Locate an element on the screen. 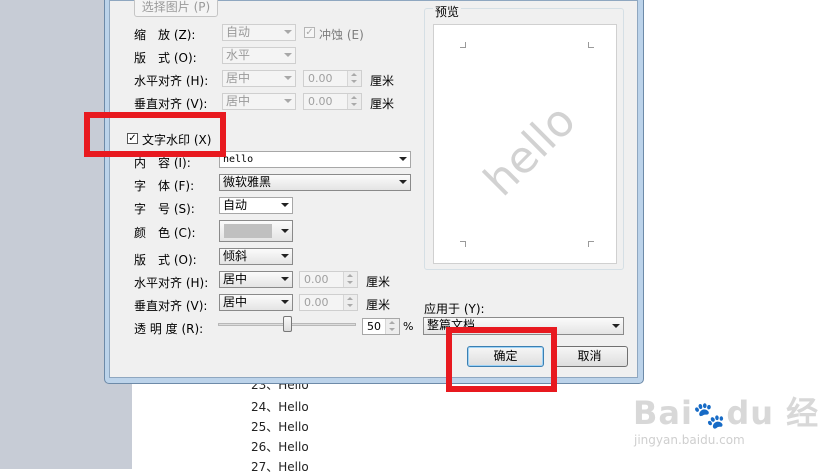 This screenshot has width=819, height=475. highlight-box-ok-button is located at coordinates (501, 359).